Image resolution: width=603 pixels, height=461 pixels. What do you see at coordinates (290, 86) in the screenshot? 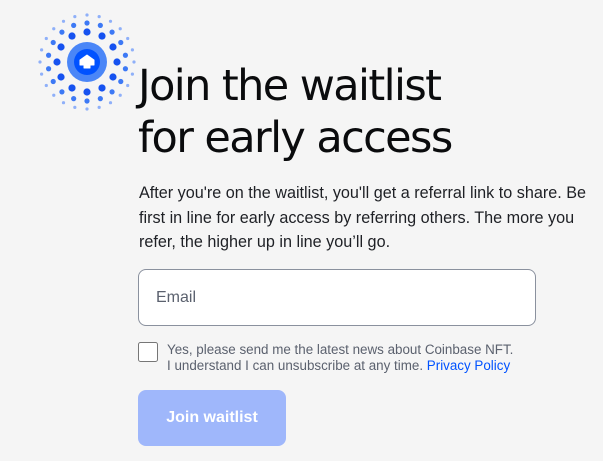
I see `page-title-line-1: Join the waitlist` at bounding box center [290, 86].